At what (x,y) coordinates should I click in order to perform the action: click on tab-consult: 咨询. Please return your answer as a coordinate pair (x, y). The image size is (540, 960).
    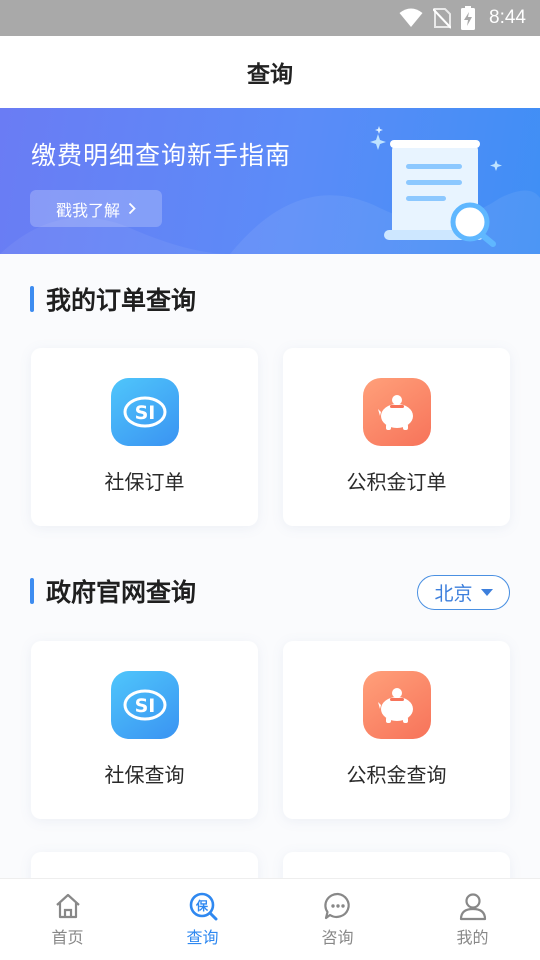
    Looking at the image, I should click on (337, 919).